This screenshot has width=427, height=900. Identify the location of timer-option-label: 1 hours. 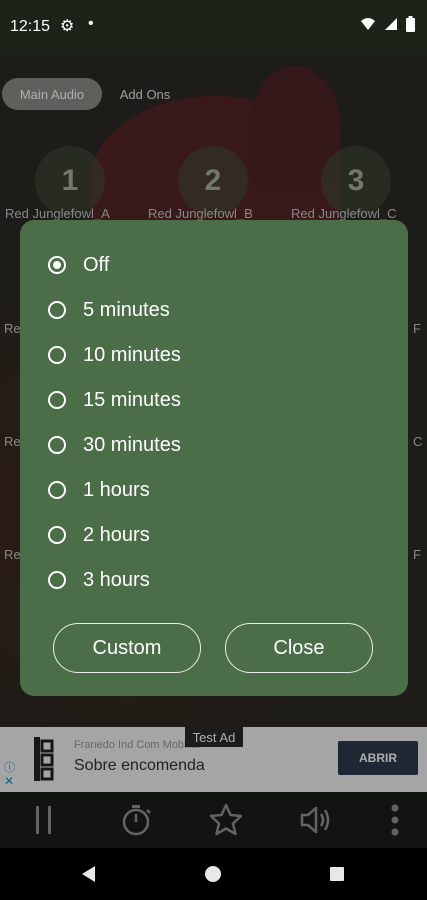
(116, 489).